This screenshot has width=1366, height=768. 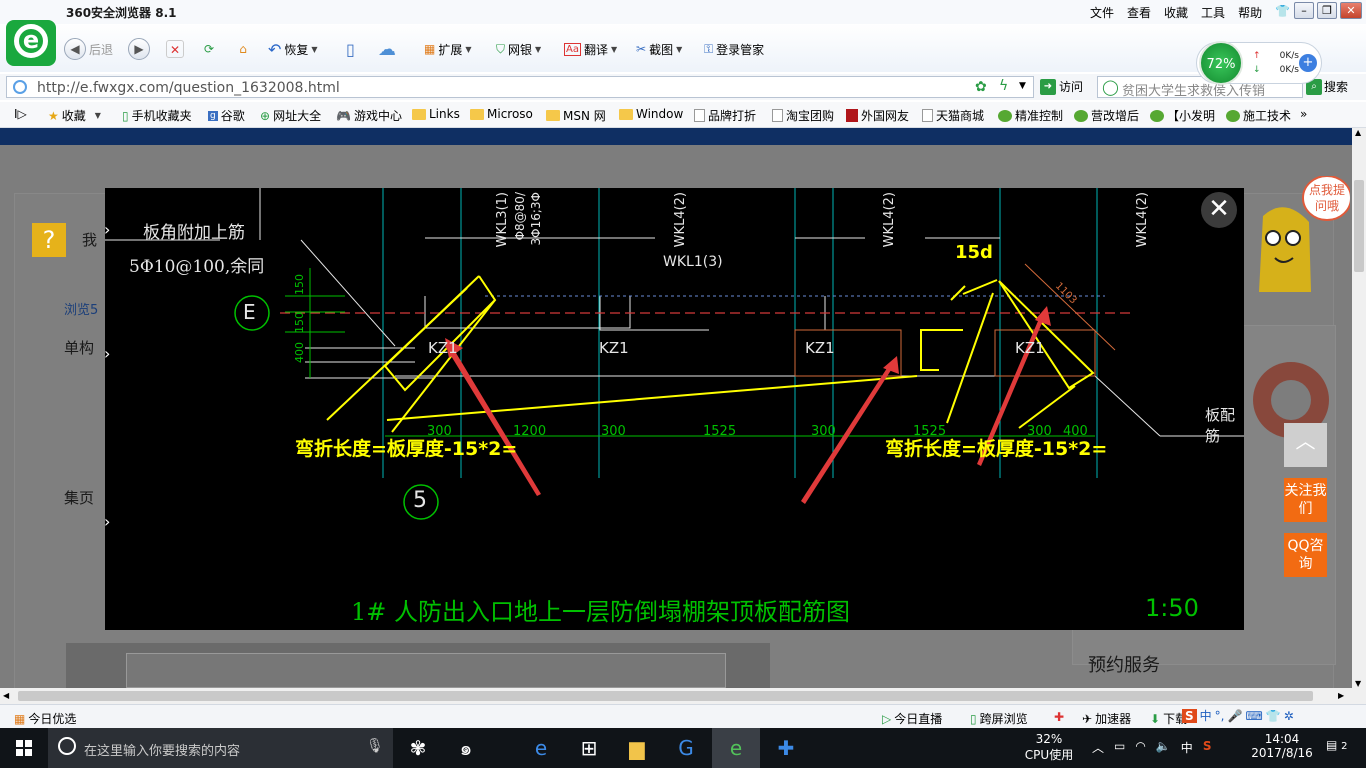 I want to click on bank-label: 网银, so click(x=520, y=49).